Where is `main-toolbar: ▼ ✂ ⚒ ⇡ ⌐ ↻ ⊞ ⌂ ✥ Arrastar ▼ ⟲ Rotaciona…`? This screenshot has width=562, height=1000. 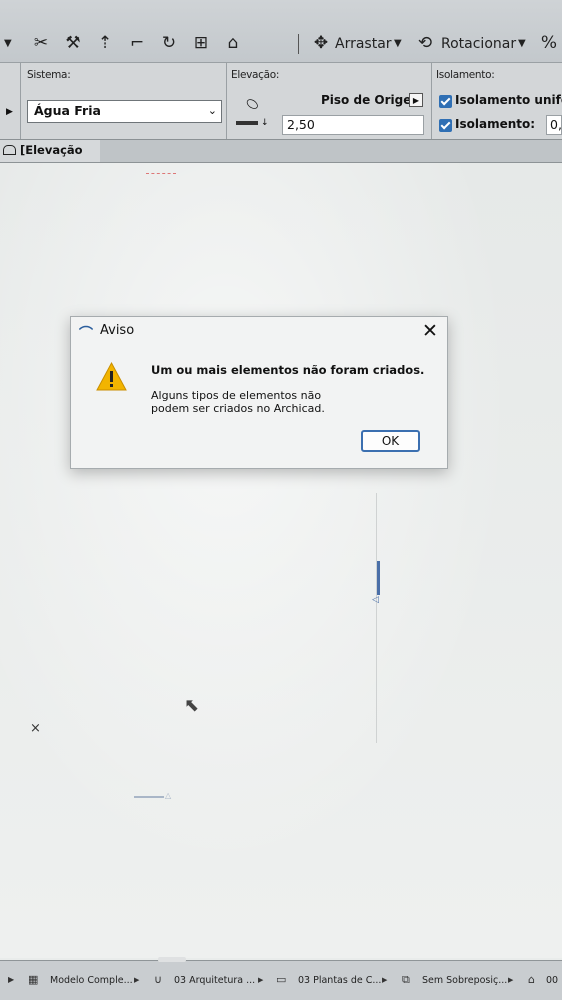
main-toolbar: ▼ ✂ ⚒ ⇡ ⌐ ↻ ⊞ ⌂ ✥ Arrastar ▼ ⟲ Rotaciona… is located at coordinates (281, 31).